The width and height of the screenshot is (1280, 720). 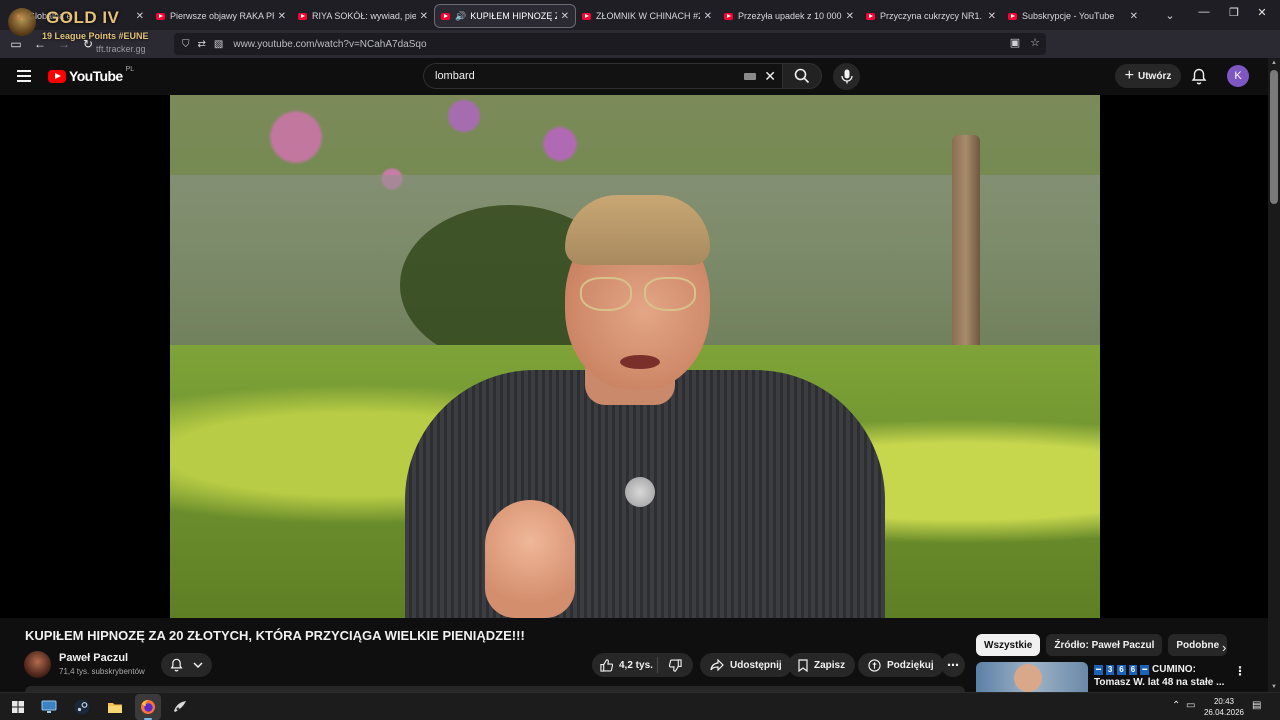 What do you see at coordinates (1274, 137) in the screenshot?
I see `scrollbar-thumb` at bounding box center [1274, 137].